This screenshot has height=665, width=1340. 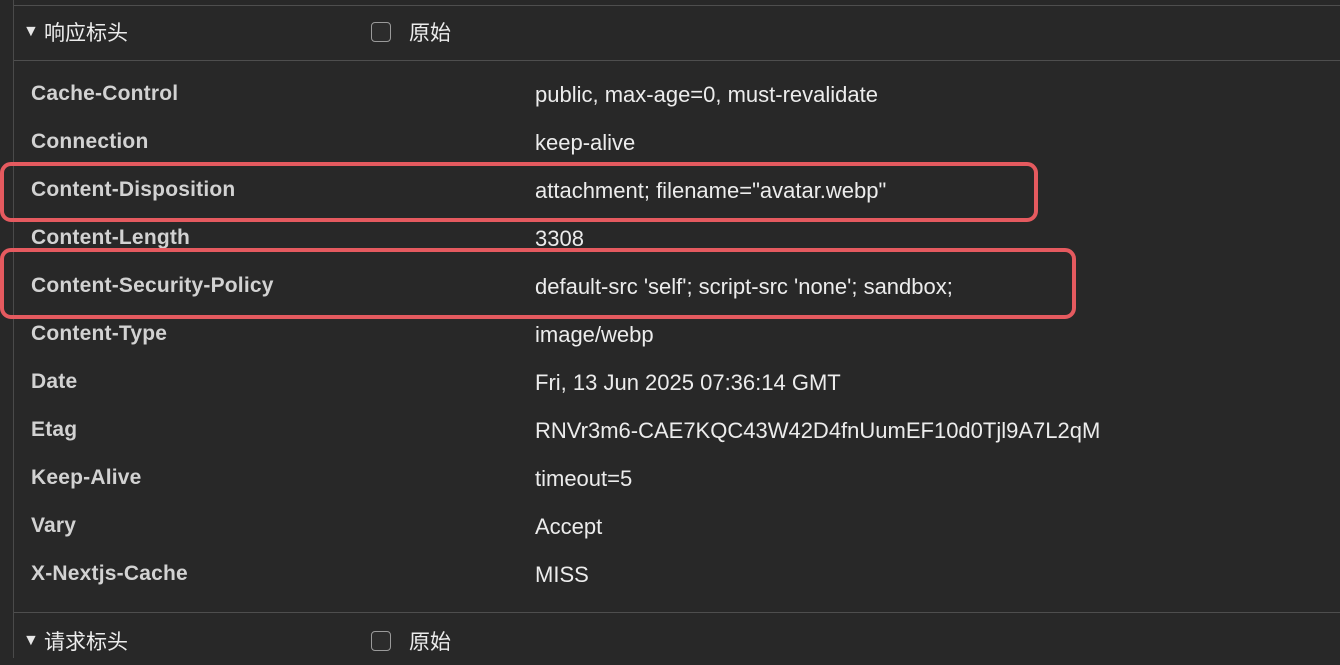 What do you see at coordinates (559, 238) in the screenshot?
I see `header-value: 3308` at bounding box center [559, 238].